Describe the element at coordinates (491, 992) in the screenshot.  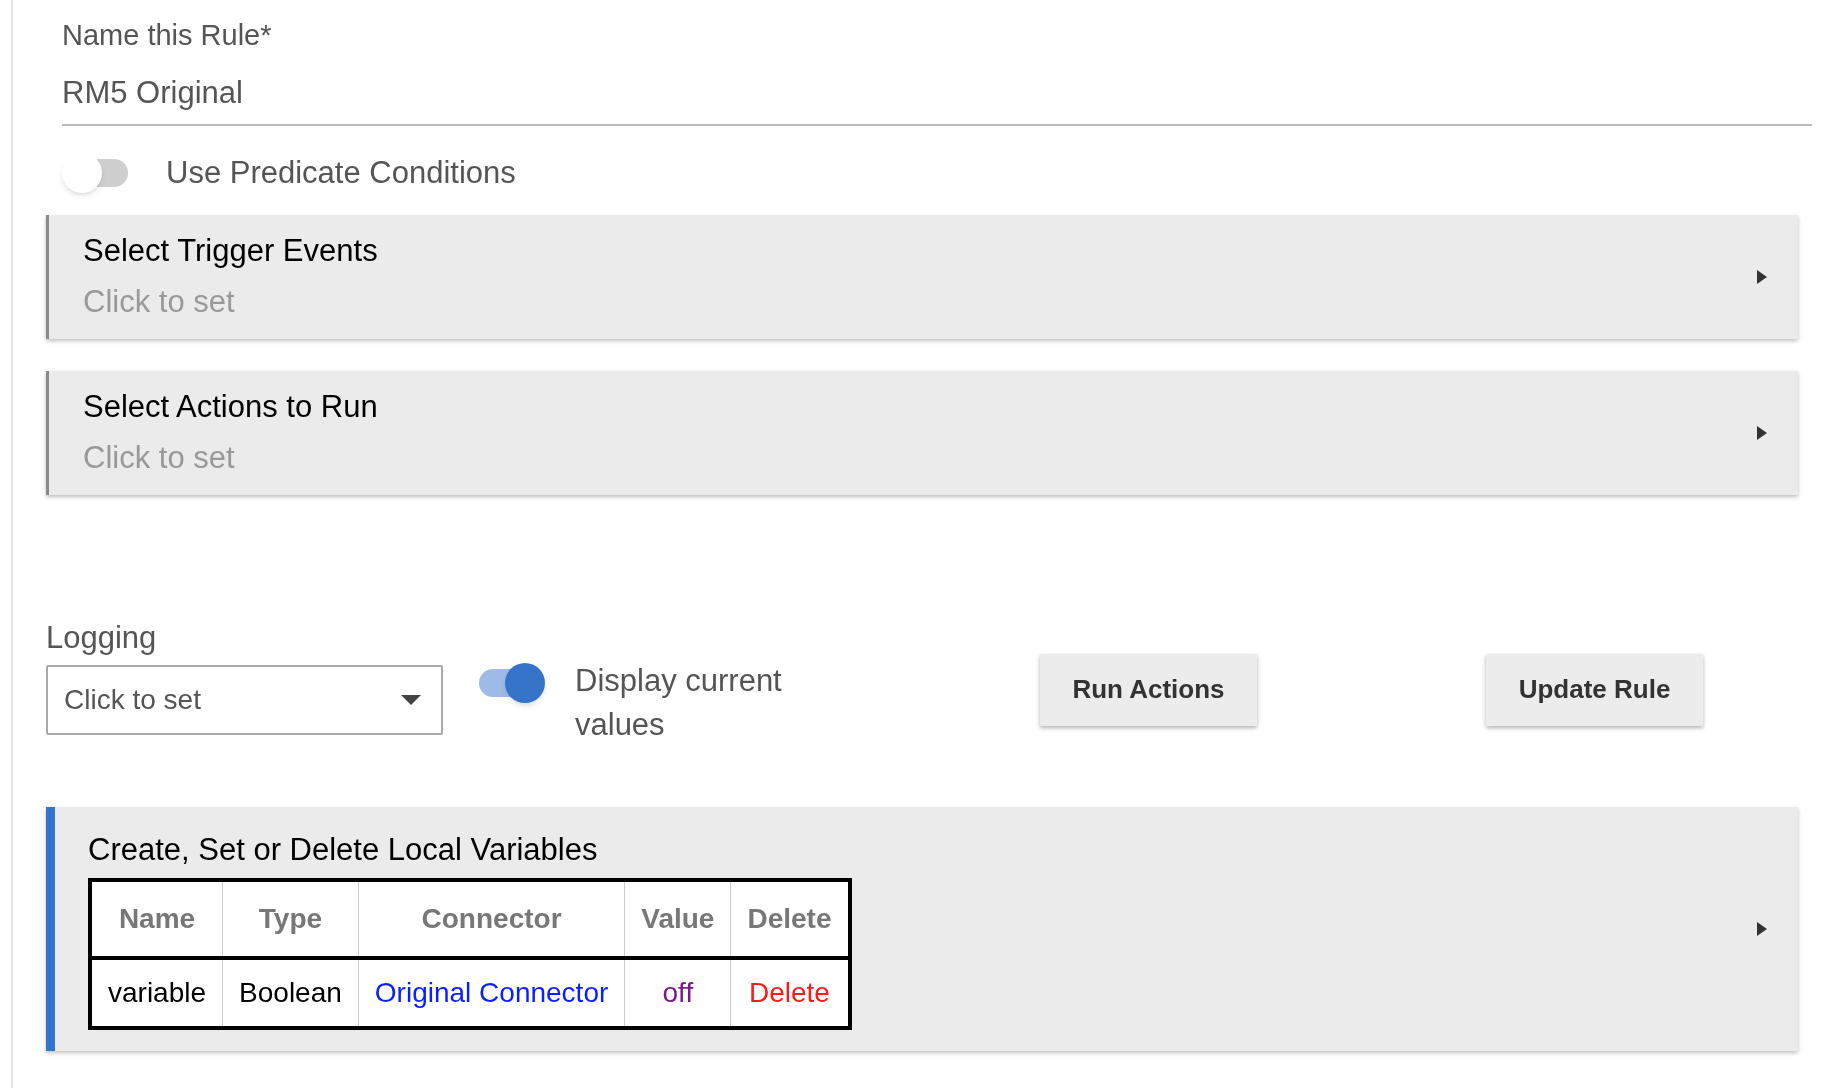
I see `table-cell-link: Original Connector` at that location.